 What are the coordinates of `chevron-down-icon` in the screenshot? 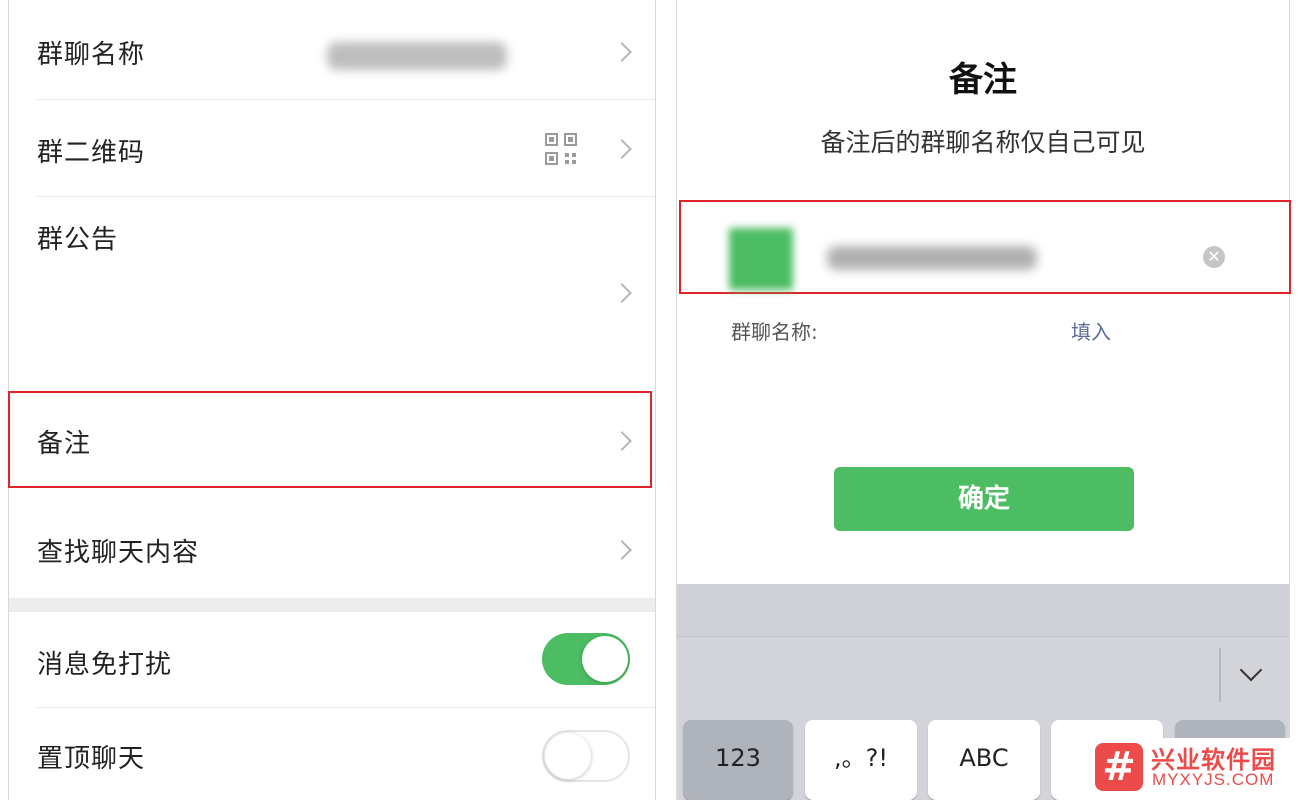 It's located at (1251, 670).